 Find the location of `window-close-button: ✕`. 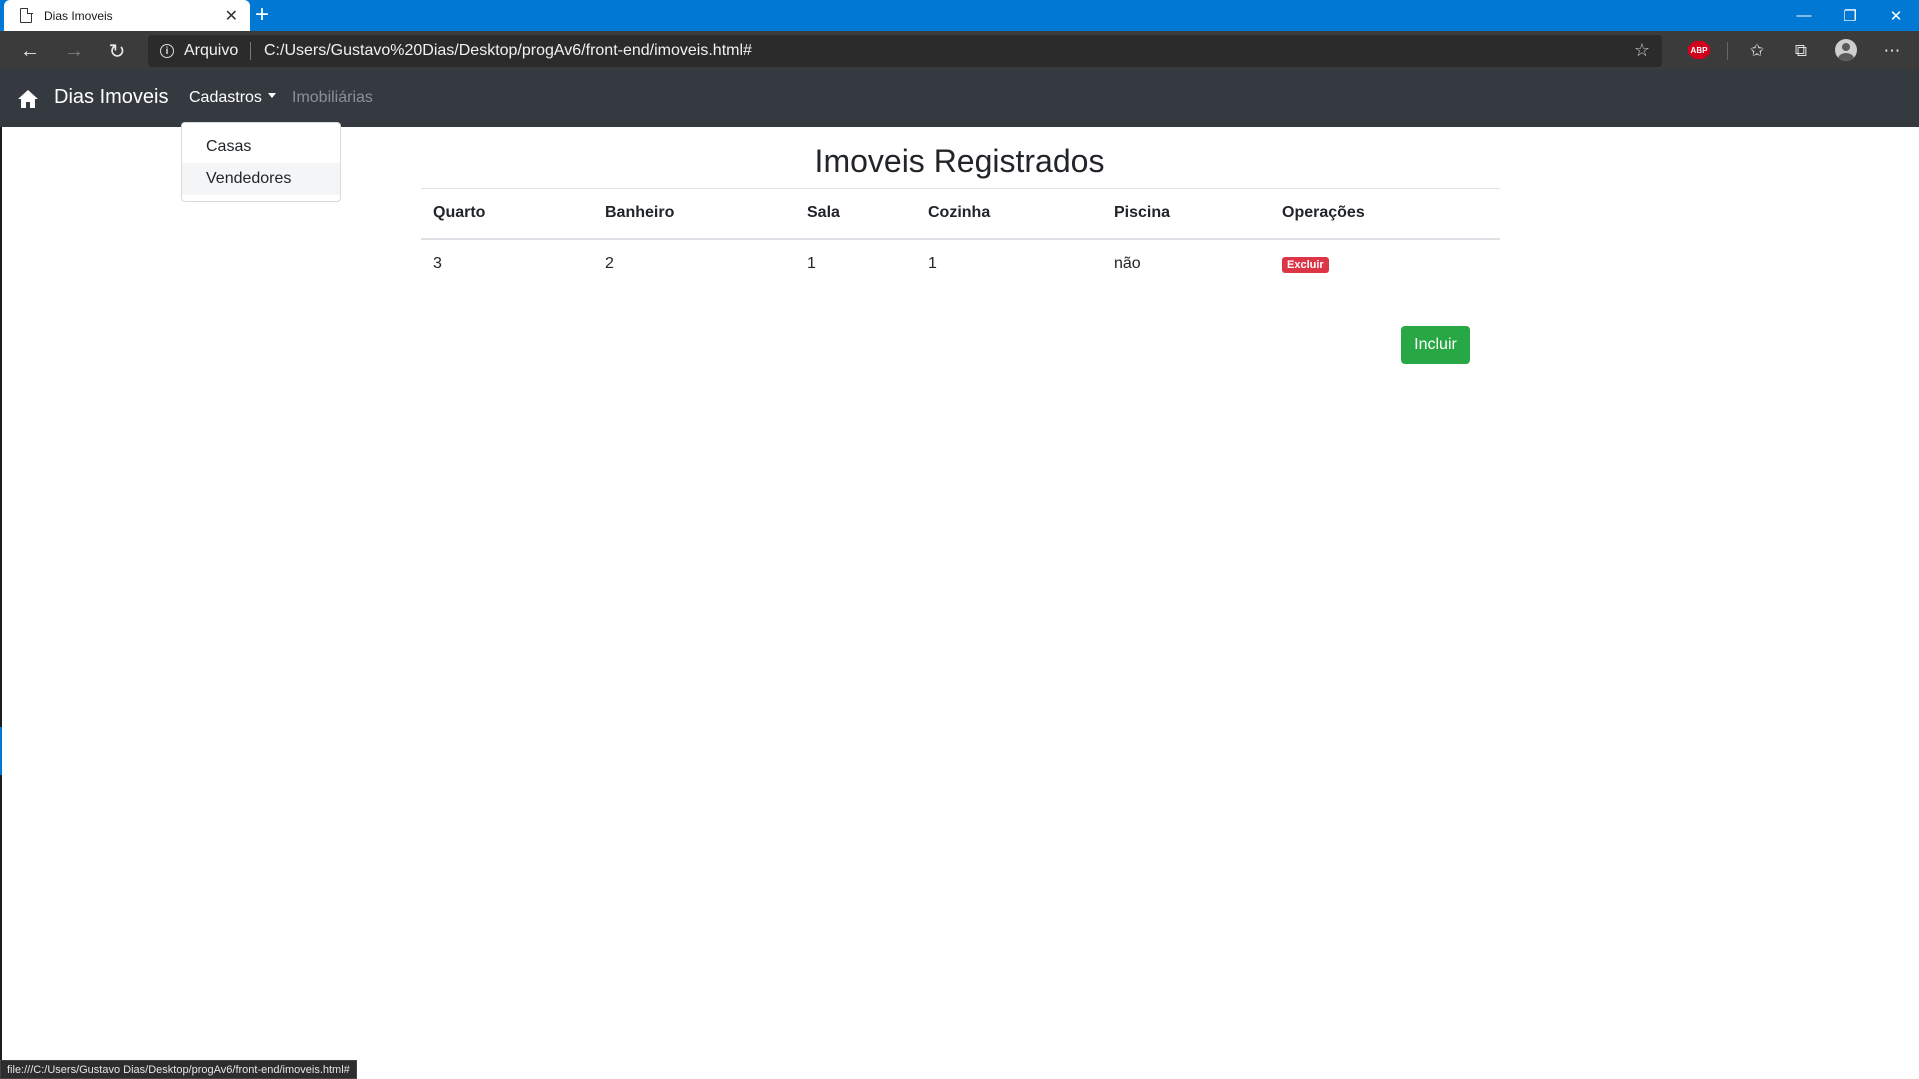

window-close-button: ✕ is located at coordinates (1896, 15).